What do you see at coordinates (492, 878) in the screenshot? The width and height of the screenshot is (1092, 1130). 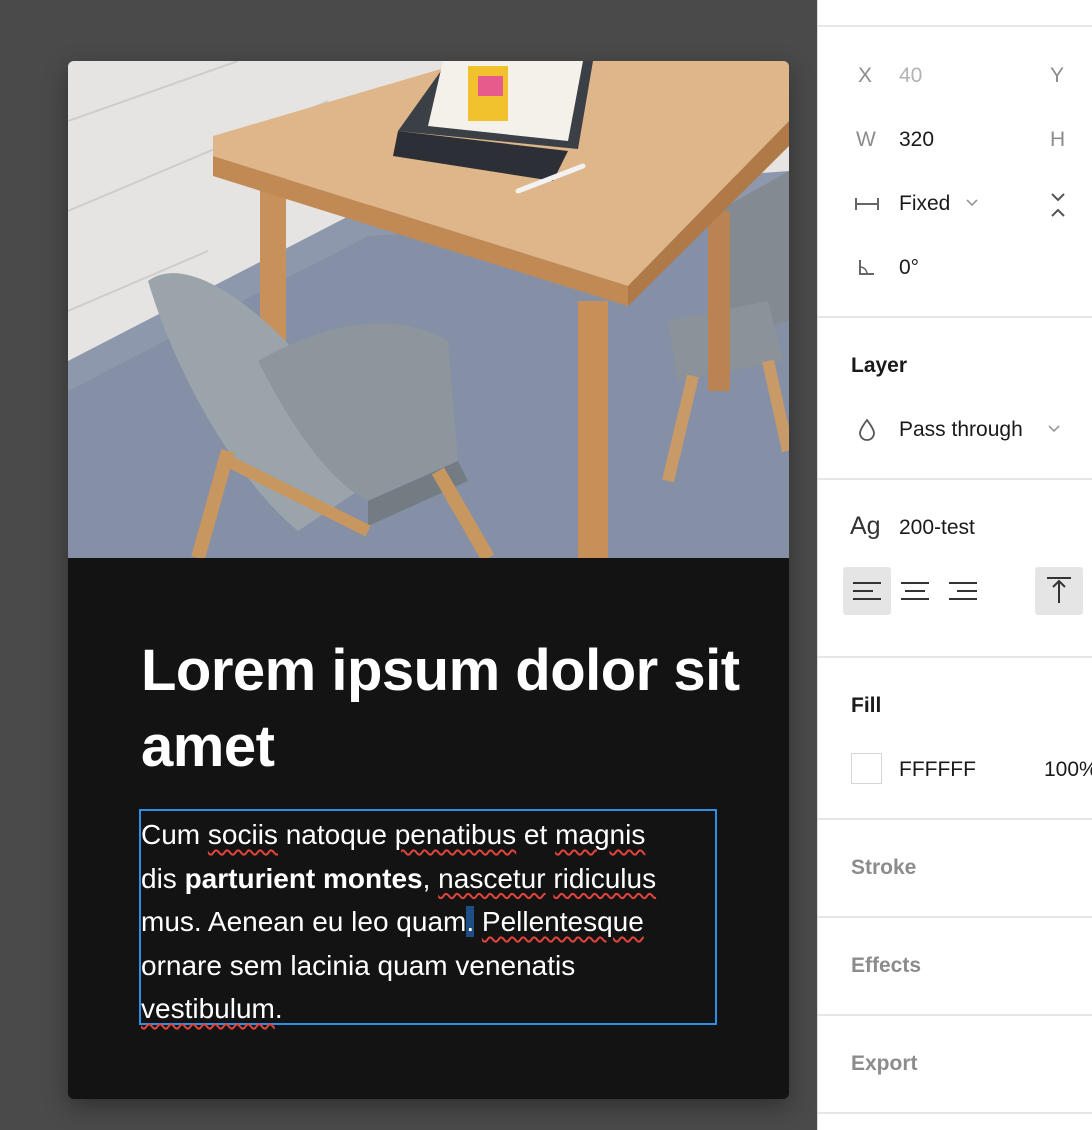 I see `body-word-misspelled: nascetur` at bounding box center [492, 878].